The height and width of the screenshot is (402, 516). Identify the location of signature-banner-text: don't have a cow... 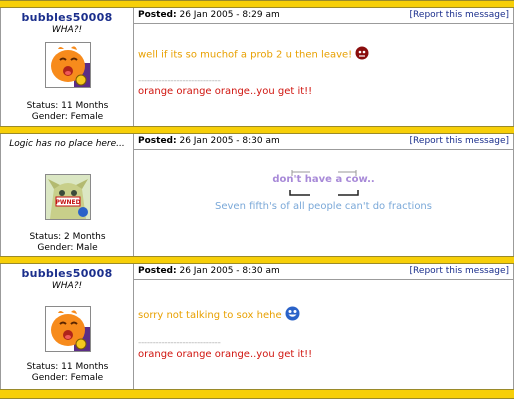
(323, 179).